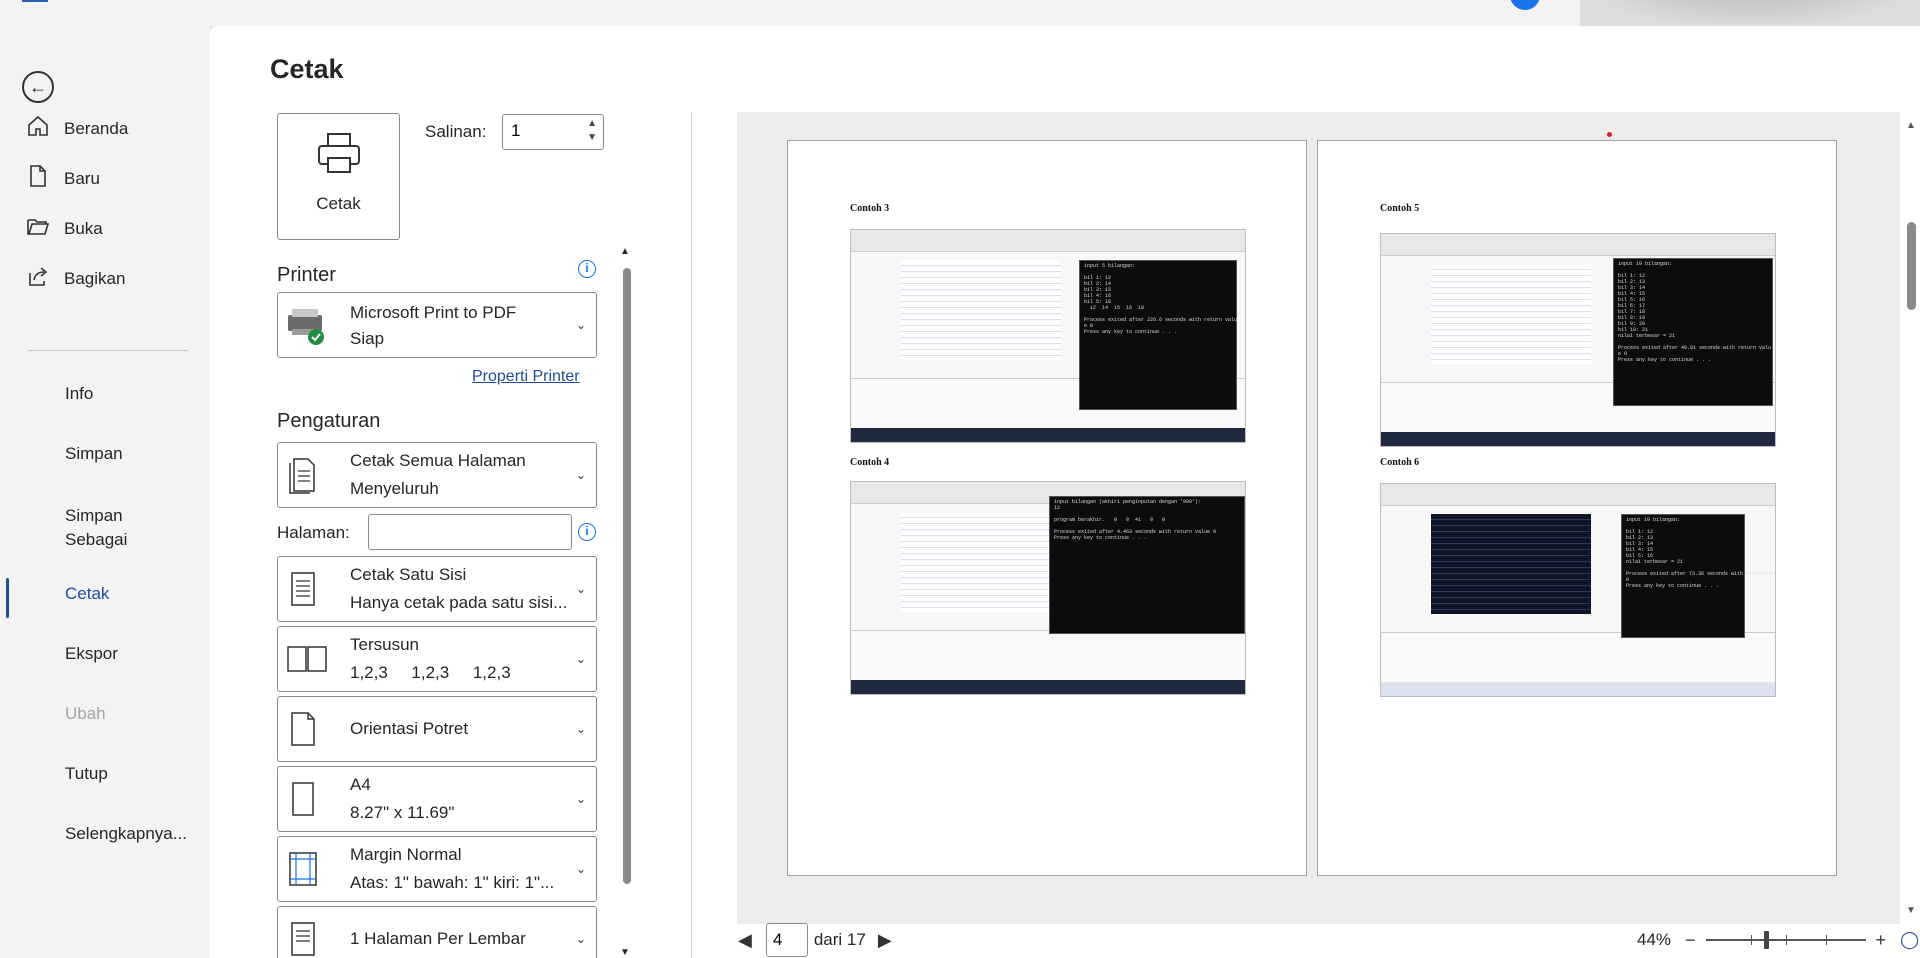  I want to click on page-count-label: dari 17, so click(839, 939).